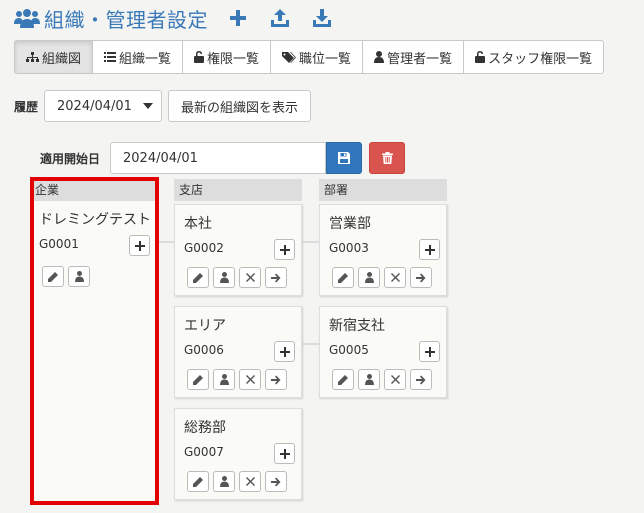 The width and height of the screenshot is (644, 513). I want to click on tab-label: 権限一覧, so click(233, 59).